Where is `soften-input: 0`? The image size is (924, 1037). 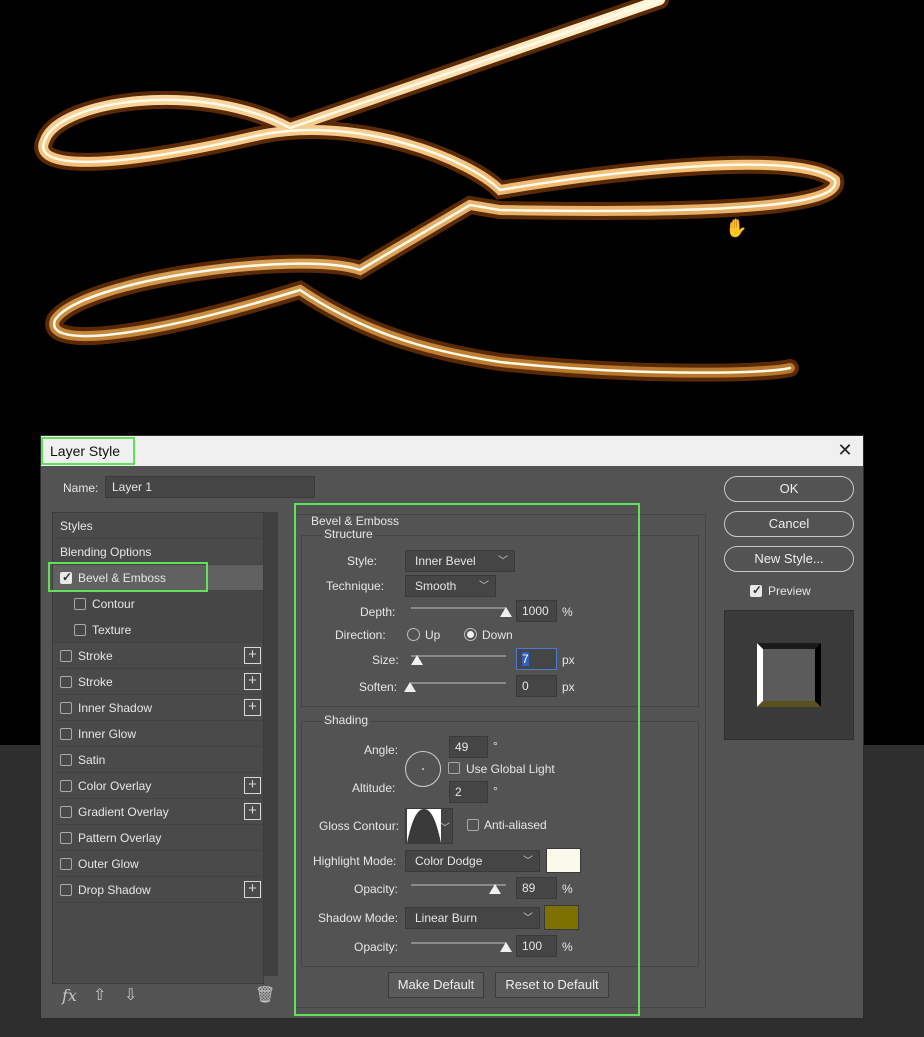 soften-input: 0 is located at coordinates (536, 686).